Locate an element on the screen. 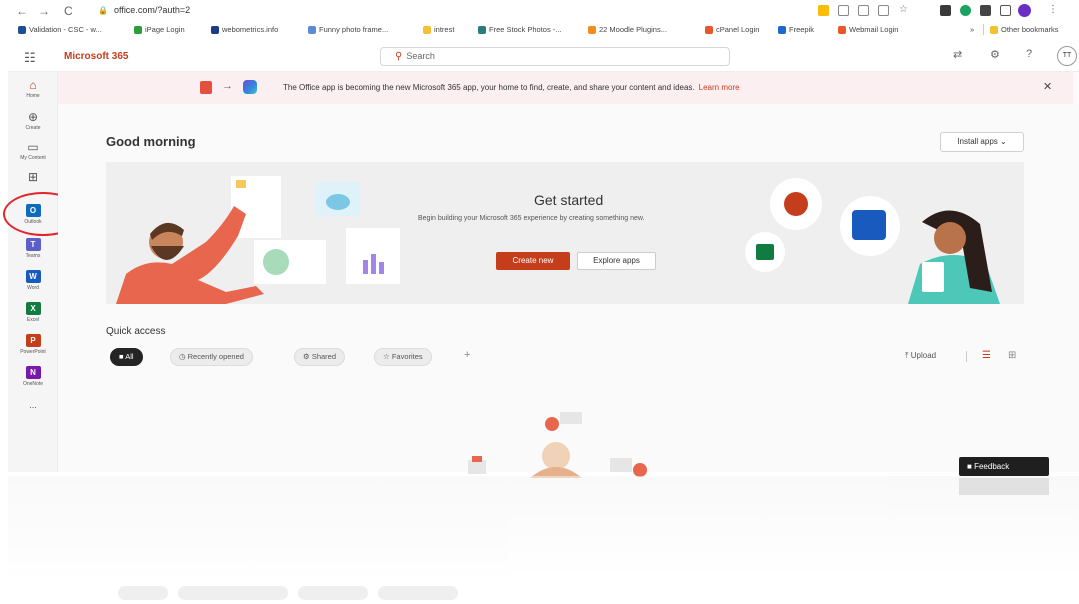 This screenshot has height=604, width=1079. list-view-icon: ☰ is located at coordinates (986, 355).